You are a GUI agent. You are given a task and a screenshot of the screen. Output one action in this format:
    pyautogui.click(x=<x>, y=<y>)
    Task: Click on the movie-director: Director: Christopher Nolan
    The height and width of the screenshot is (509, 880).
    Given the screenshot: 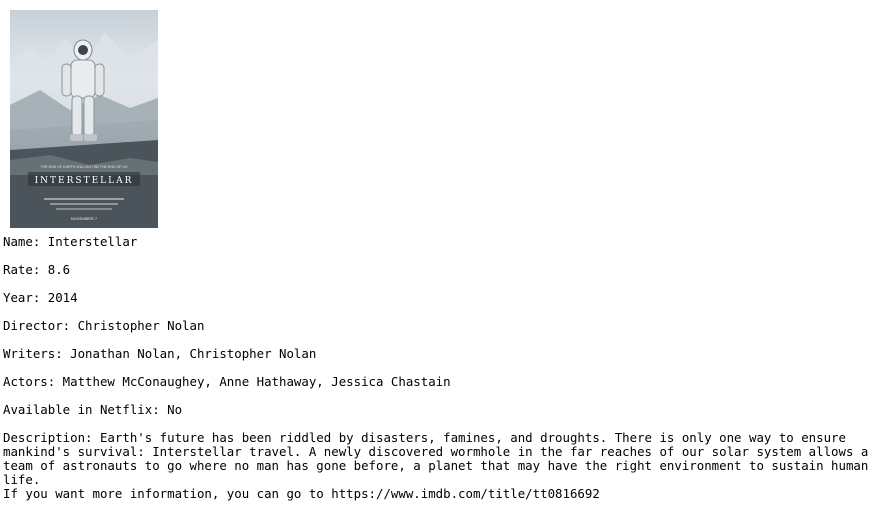 What is the action you would take?
    pyautogui.click(x=104, y=325)
    